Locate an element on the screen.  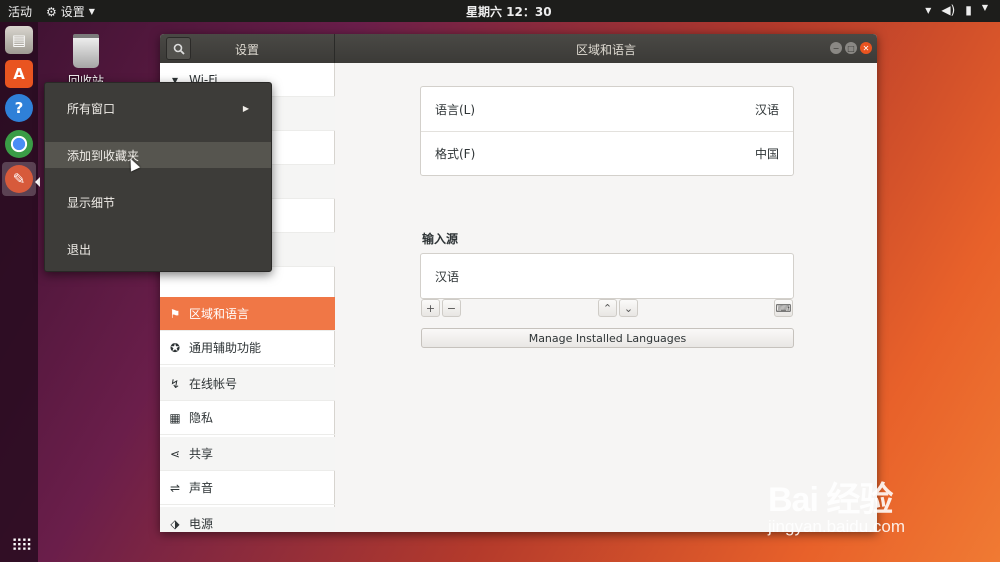
caret-down-icon: ▼ is located at coordinates (91, 11).